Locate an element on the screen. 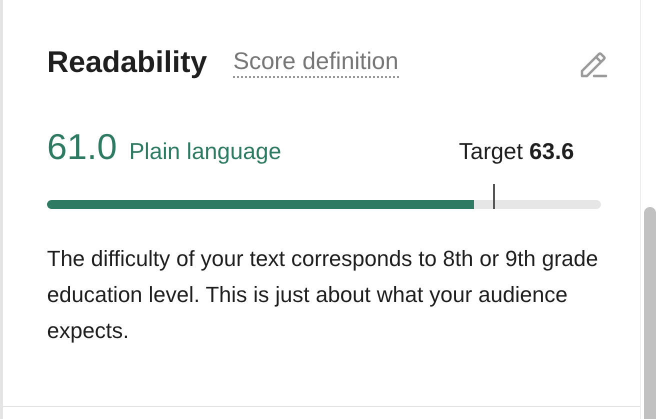 The image size is (665, 419). section-title: Readability is located at coordinates (127, 63).